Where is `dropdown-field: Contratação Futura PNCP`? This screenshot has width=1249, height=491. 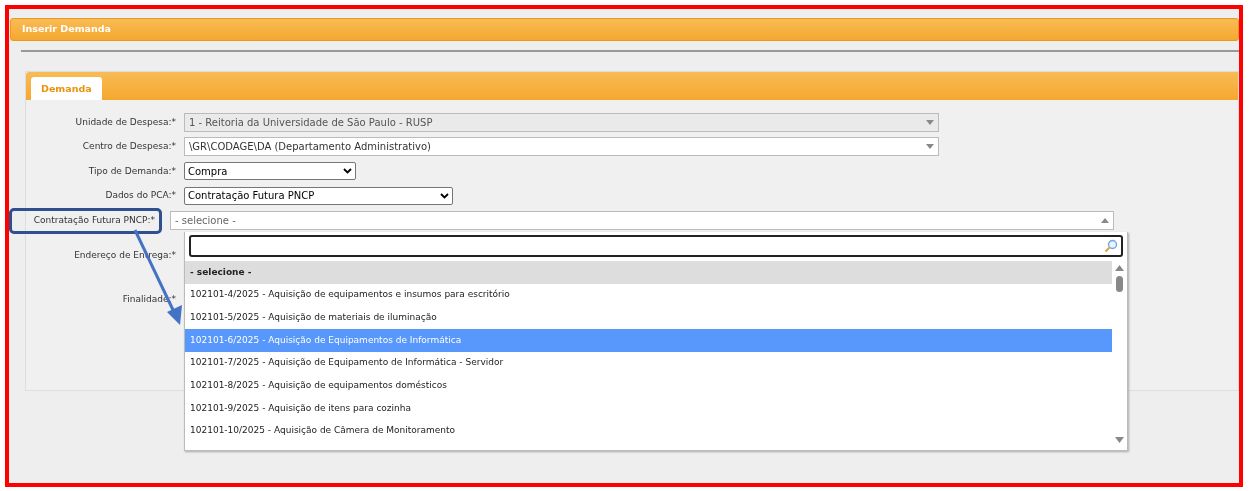
dropdown-field: Contratação Futura PNCP is located at coordinates (318, 195).